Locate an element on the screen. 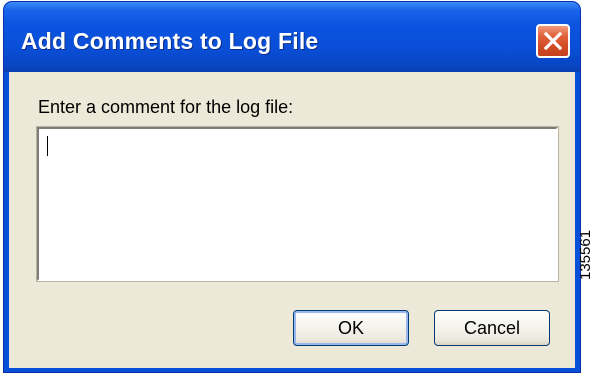 The height and width of the screenshot is (374, 600). text-caret is located at coordinates (47, 146).